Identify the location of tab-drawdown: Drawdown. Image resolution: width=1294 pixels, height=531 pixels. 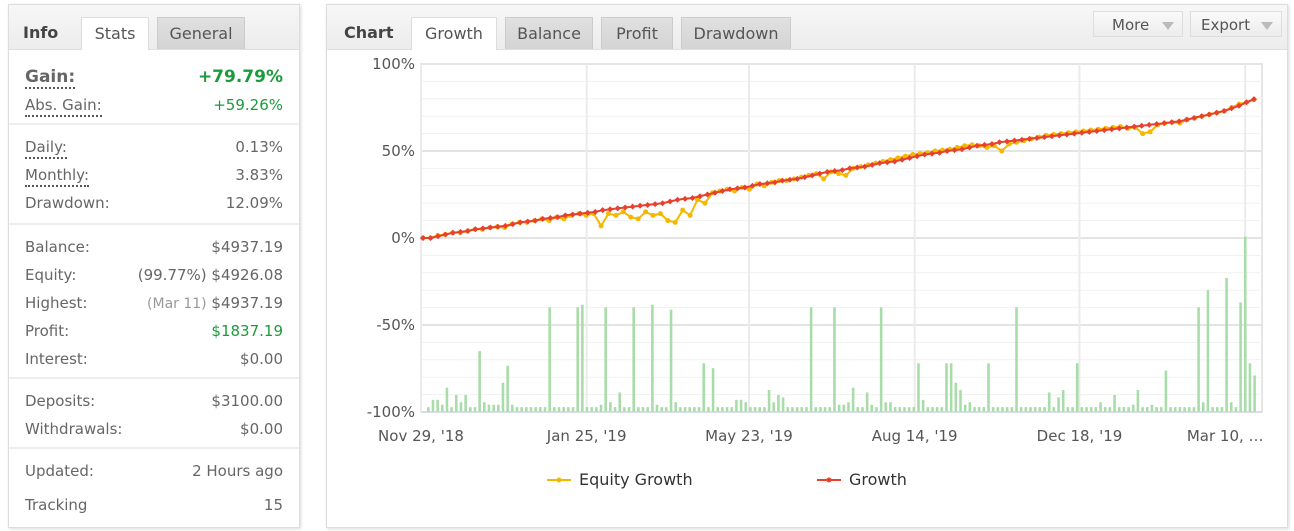
(736, 33).